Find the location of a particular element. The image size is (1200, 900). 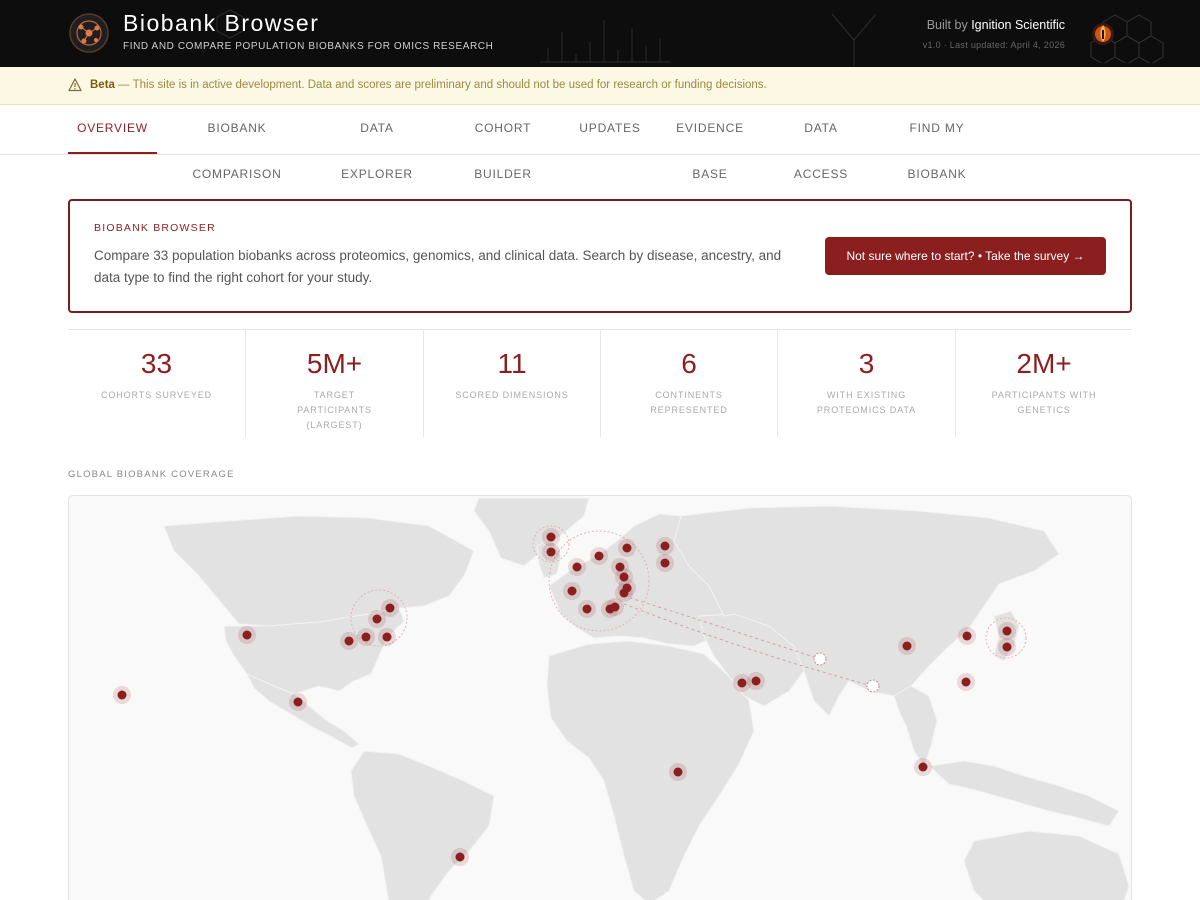

marker-singapore is located at coordinates (923, 767).